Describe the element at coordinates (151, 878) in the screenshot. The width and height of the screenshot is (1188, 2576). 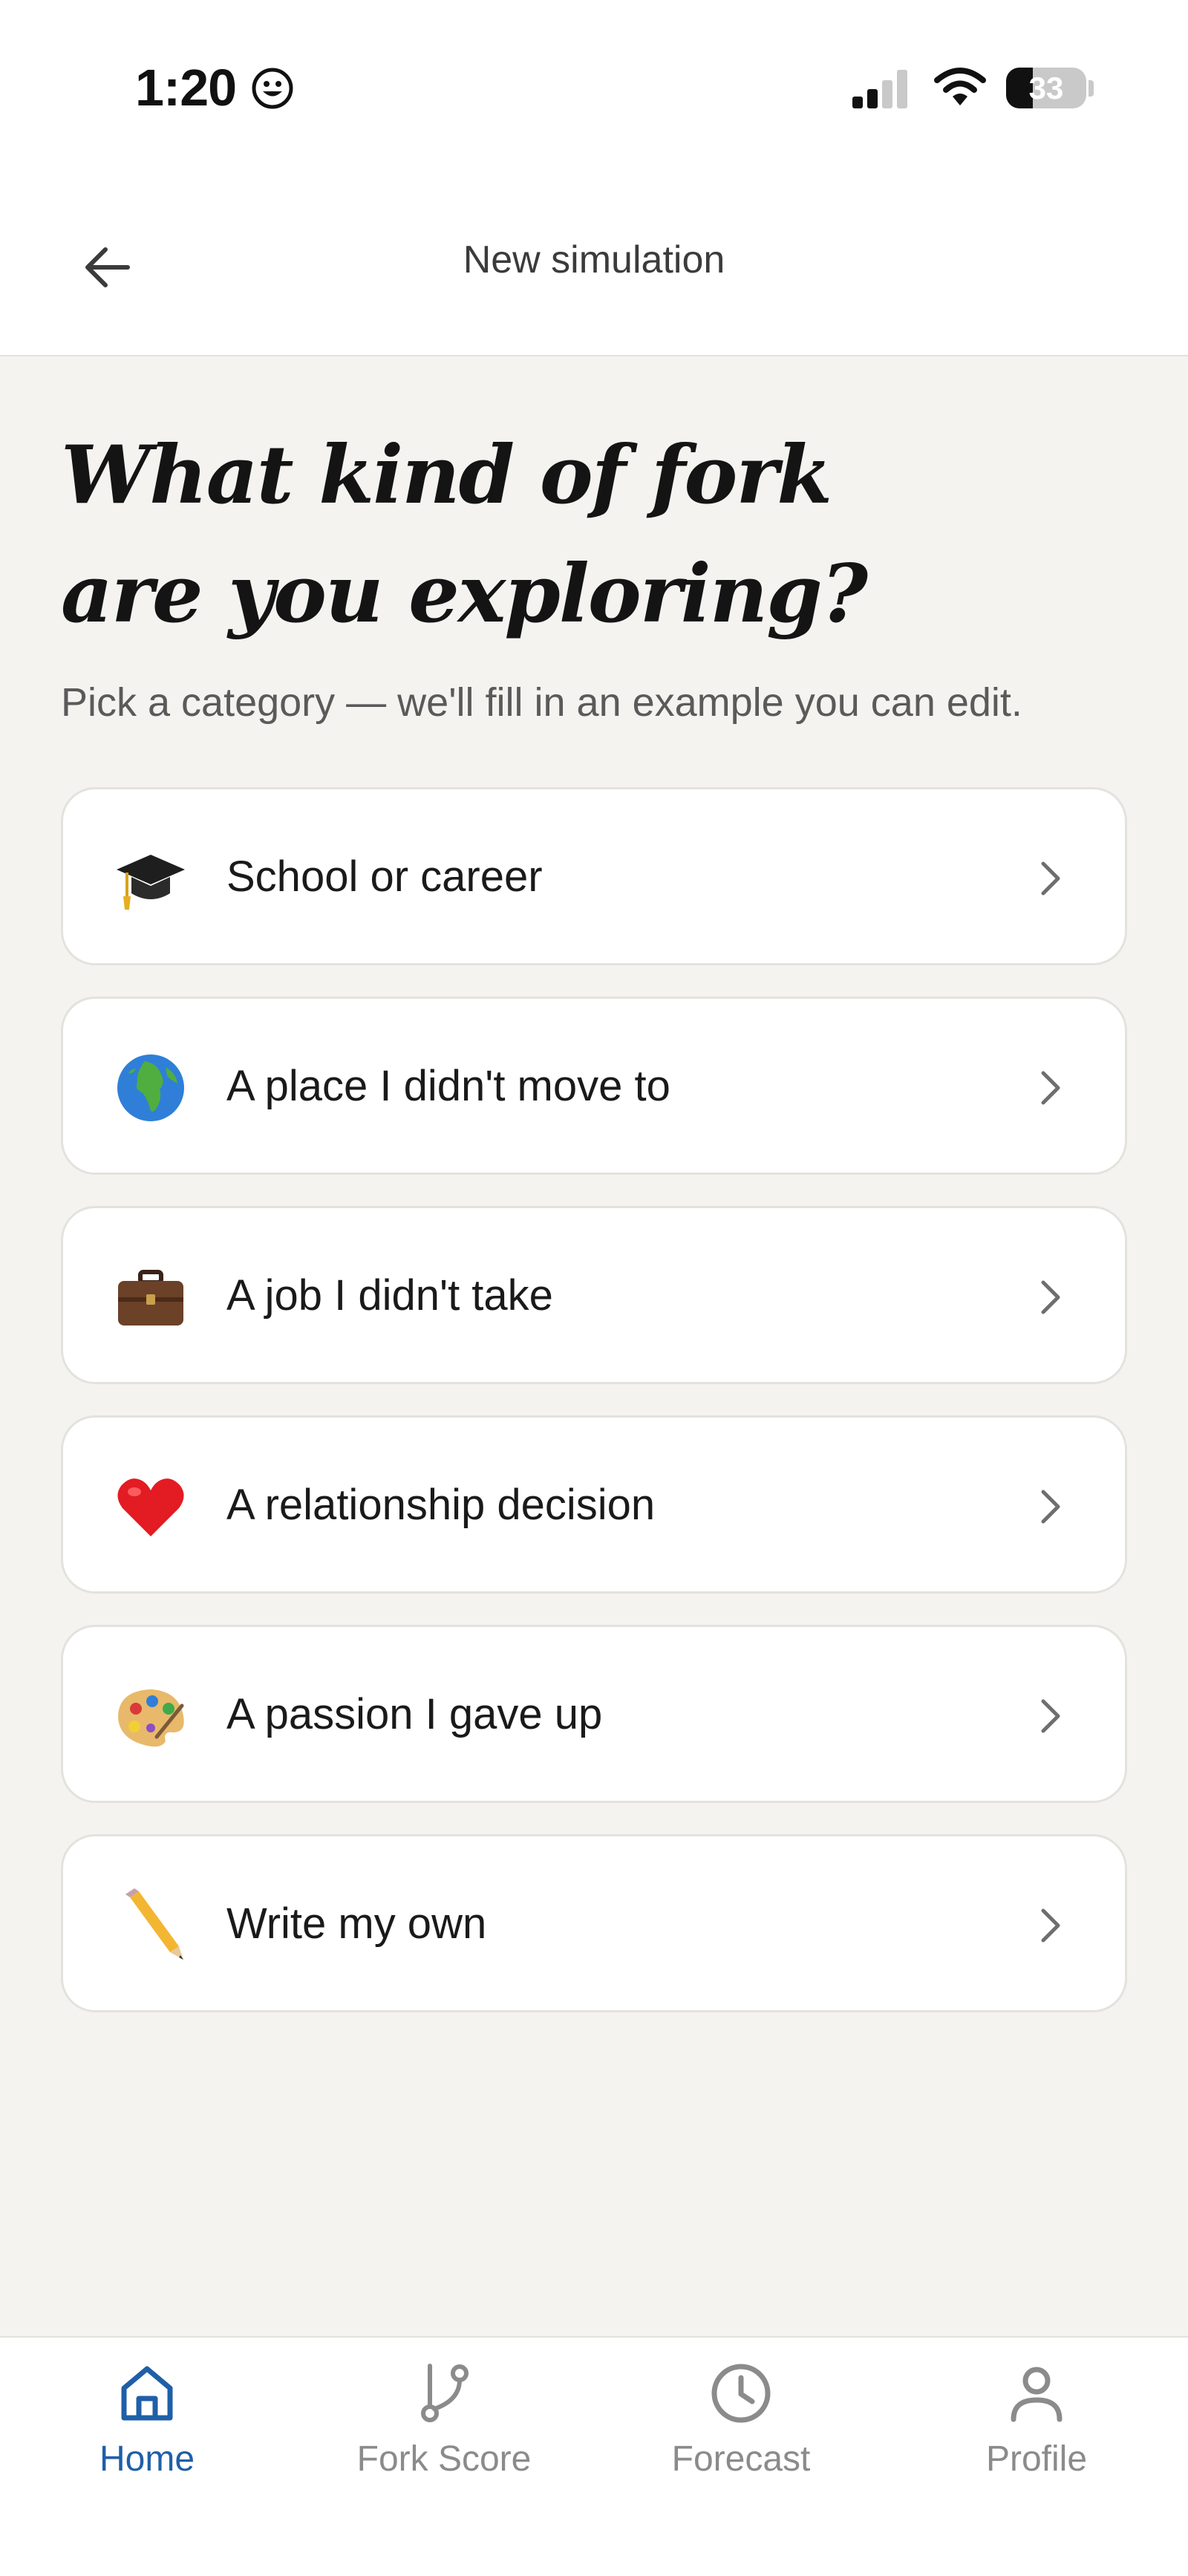
I see `graduation-cap-icon` at that location.